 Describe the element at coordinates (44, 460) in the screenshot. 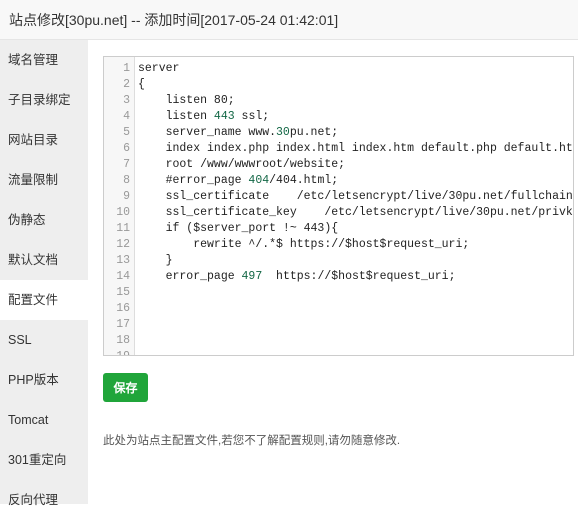

I see `sidebar-item: 301重定向` at that location.